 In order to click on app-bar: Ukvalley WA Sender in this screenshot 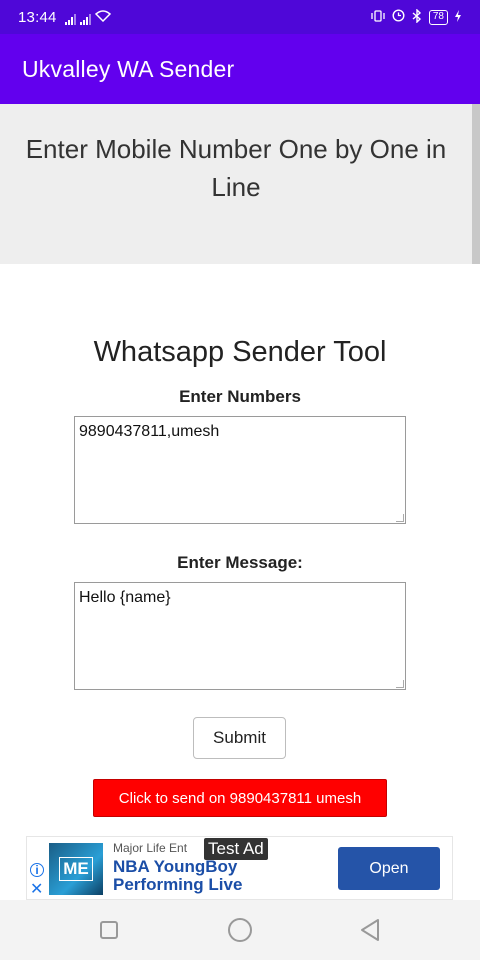, I will do `click(240, 69)`.